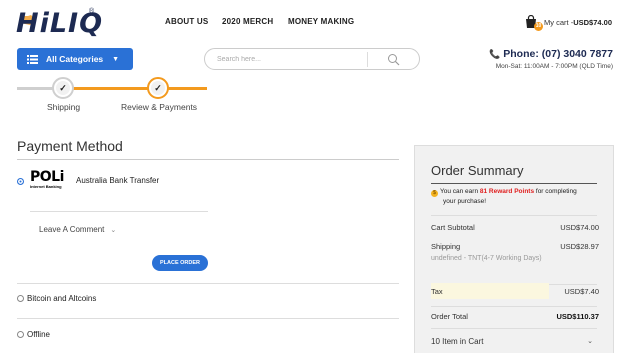 This screenshot has height=353, width=624. What do you see at coordinates (186, 21) in the screenshot?
I see `nav-about-us: ABOUT US` at bounding box center [186, 21].